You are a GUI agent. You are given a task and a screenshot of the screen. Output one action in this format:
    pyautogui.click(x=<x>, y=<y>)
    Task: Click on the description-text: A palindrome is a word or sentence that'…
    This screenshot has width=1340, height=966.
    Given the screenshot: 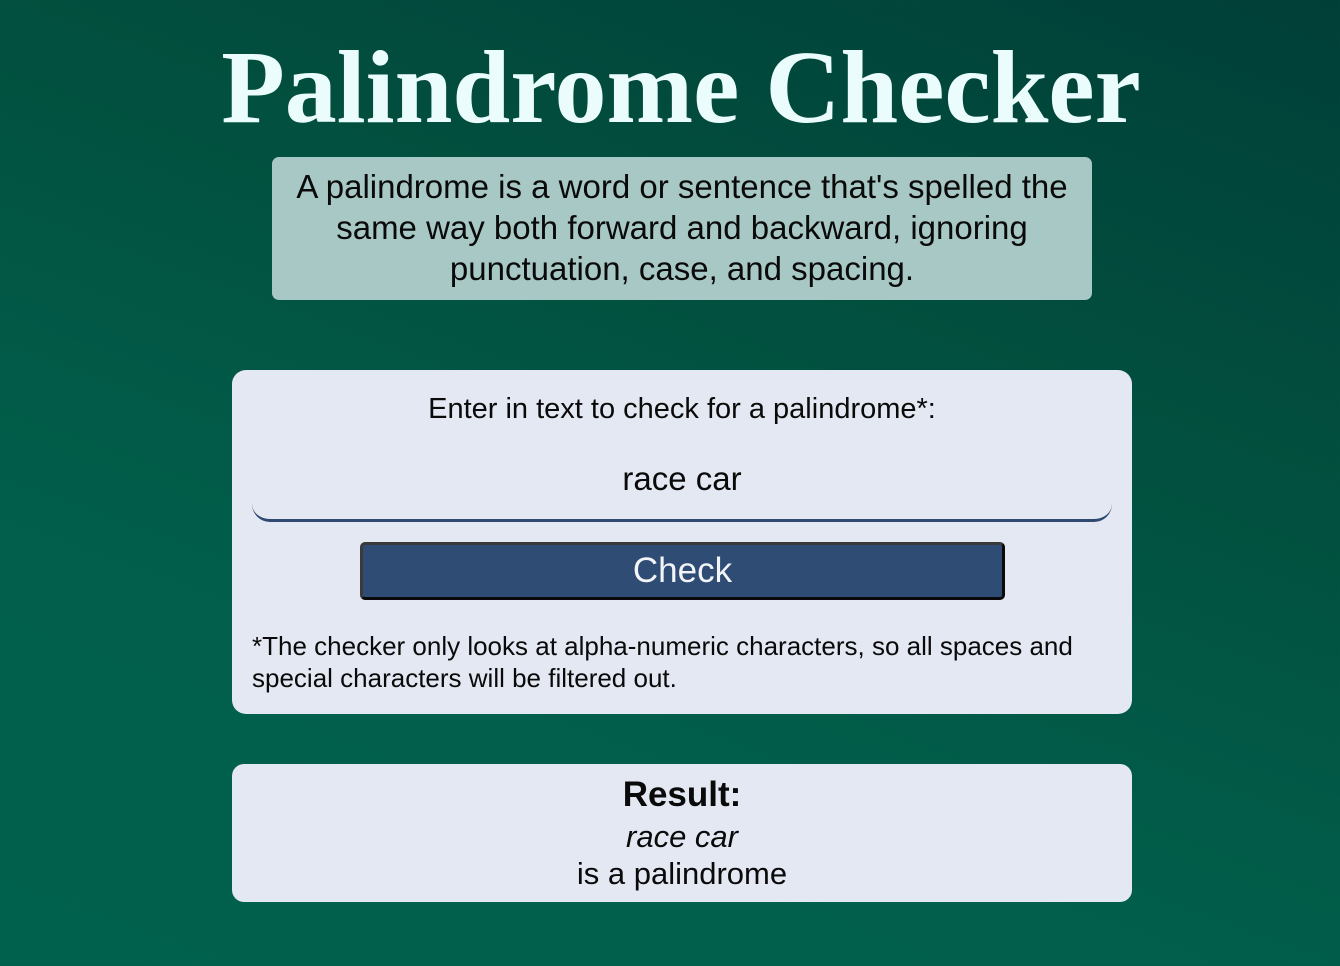 What is the action you would take?
    pyautogui.click(x=682, y=227)
    